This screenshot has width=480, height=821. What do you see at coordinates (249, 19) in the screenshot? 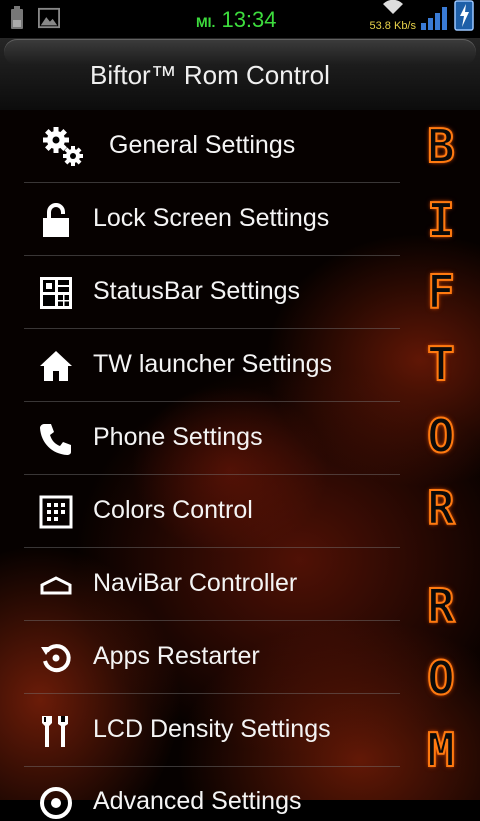
I see `clock-time: 13:34` at bounding box center [249, 19].